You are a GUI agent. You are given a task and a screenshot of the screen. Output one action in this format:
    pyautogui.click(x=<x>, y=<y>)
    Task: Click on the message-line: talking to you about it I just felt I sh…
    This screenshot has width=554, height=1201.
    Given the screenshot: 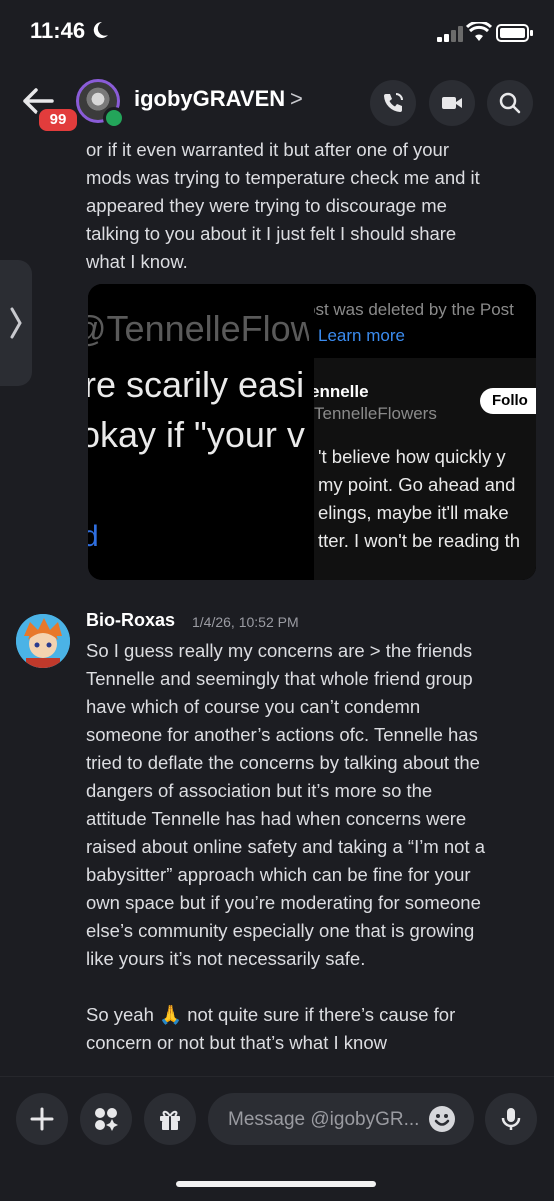 What is the action you would take?
    pyautogui.click(x=271, y=233)
    